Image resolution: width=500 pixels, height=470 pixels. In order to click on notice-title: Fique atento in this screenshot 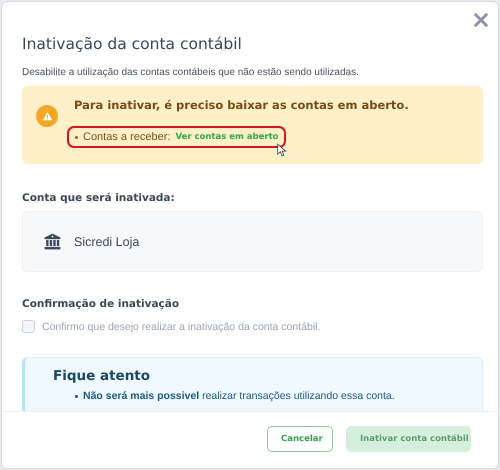, I will do `click(102, 376)`.